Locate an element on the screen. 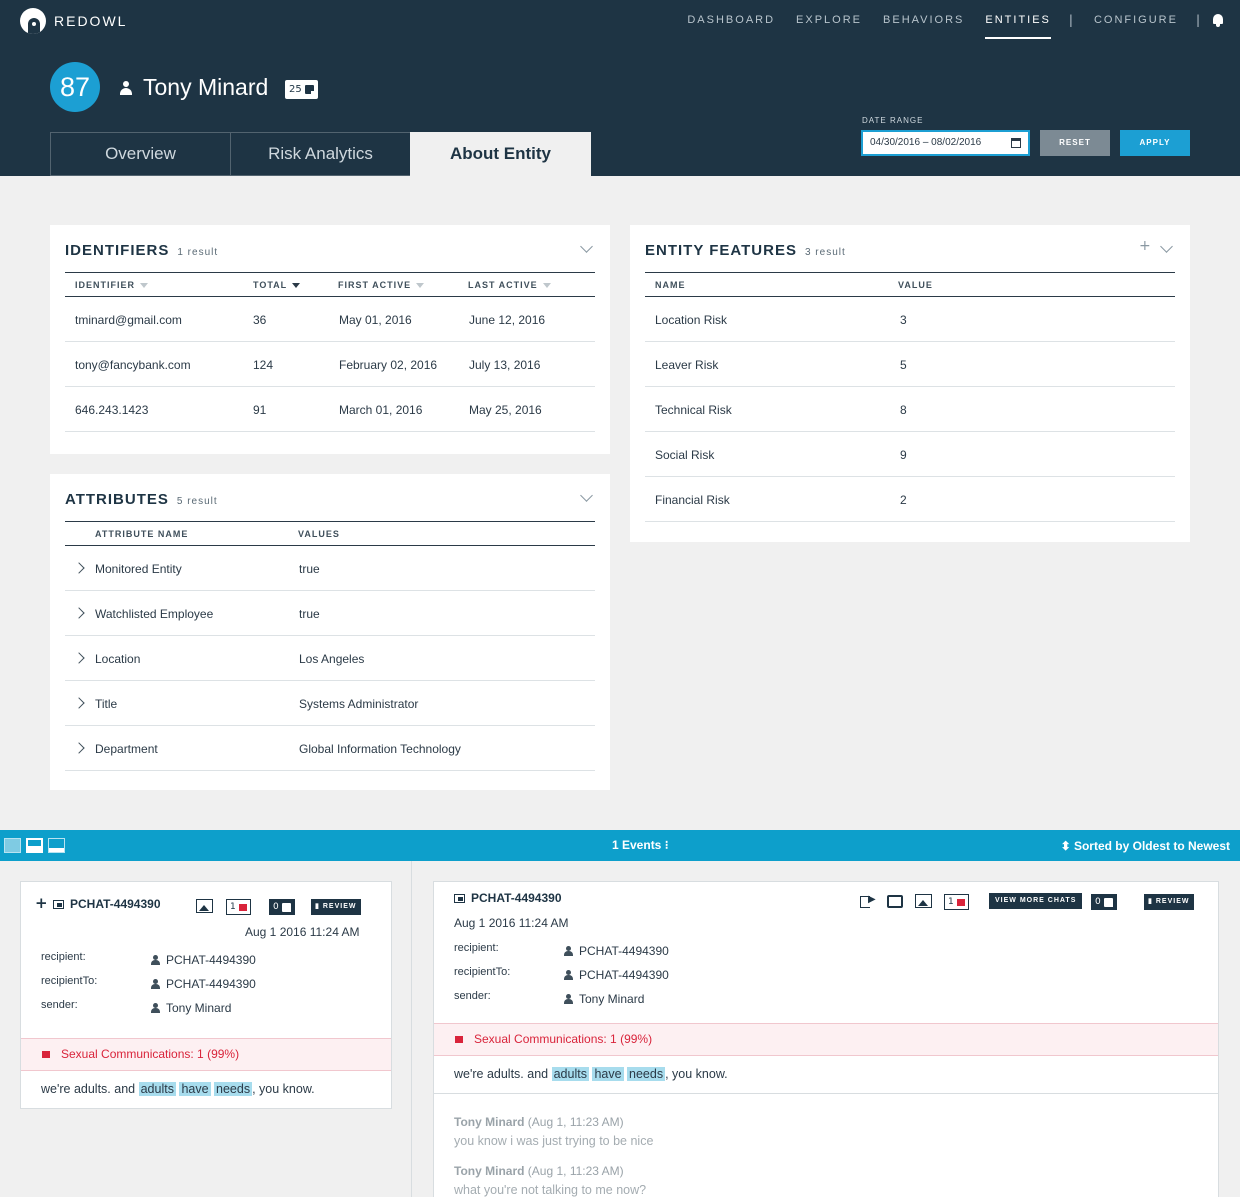  total-cell: 124 is located at coordinates (263, 365).